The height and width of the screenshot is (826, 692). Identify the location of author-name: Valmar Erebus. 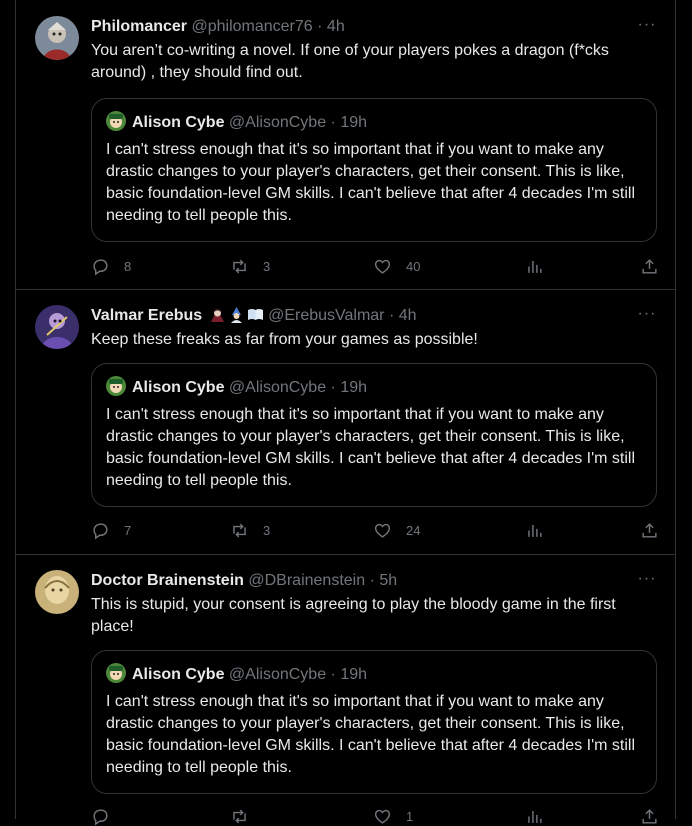
(146, 315).